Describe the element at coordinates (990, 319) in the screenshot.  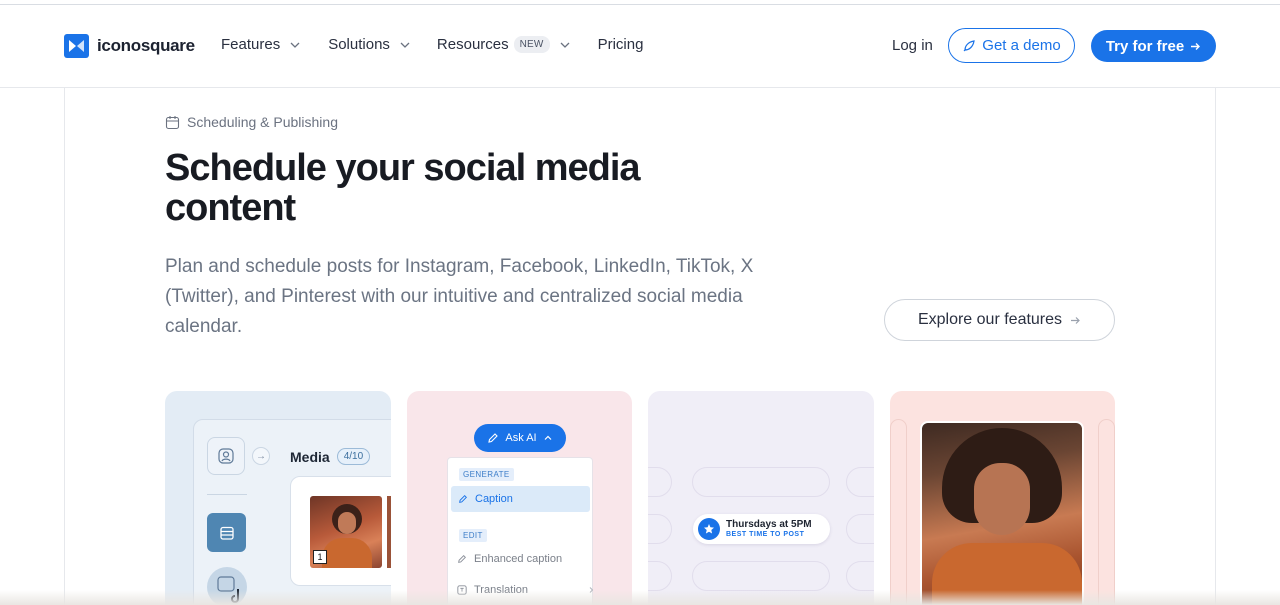
I see `explore-label: Explore our features` at that location.